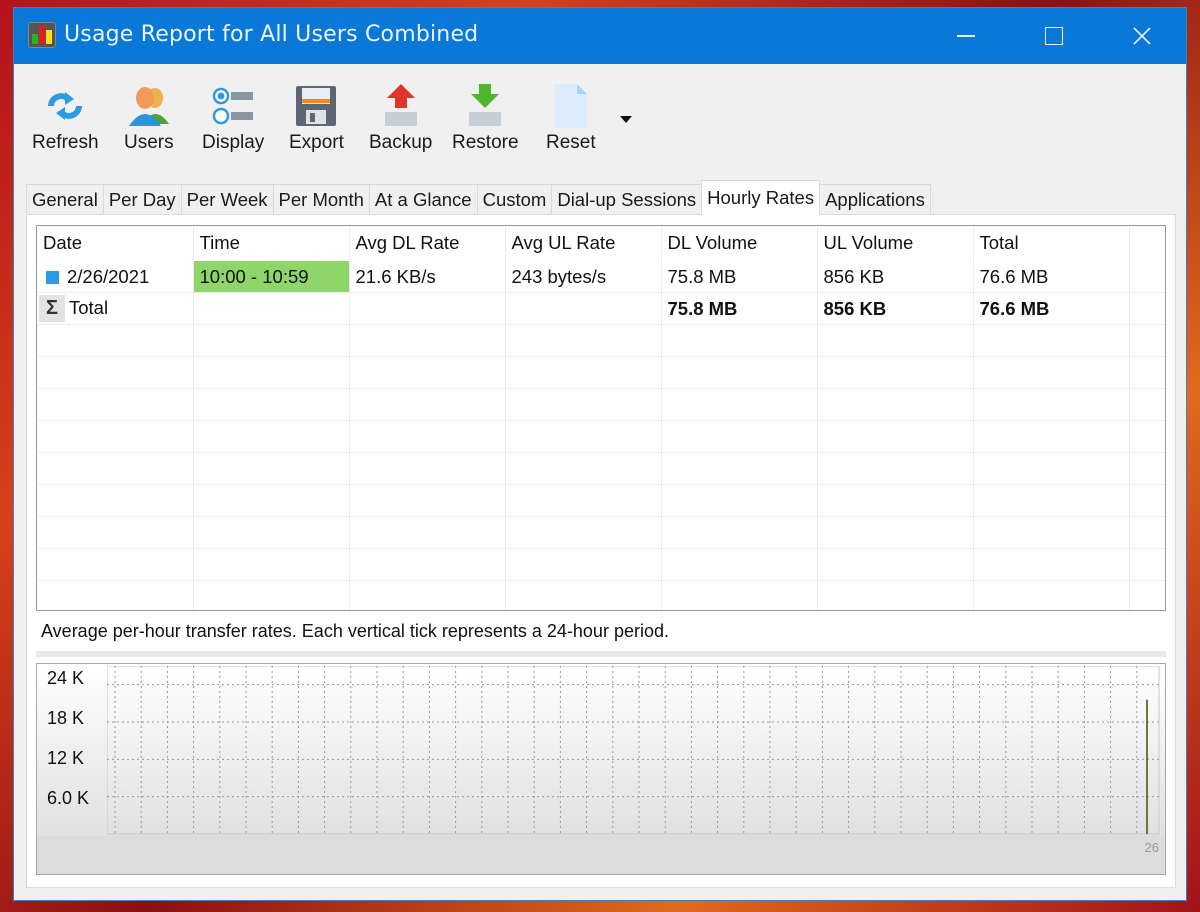  I want to click on splitter, so click(601, 654).